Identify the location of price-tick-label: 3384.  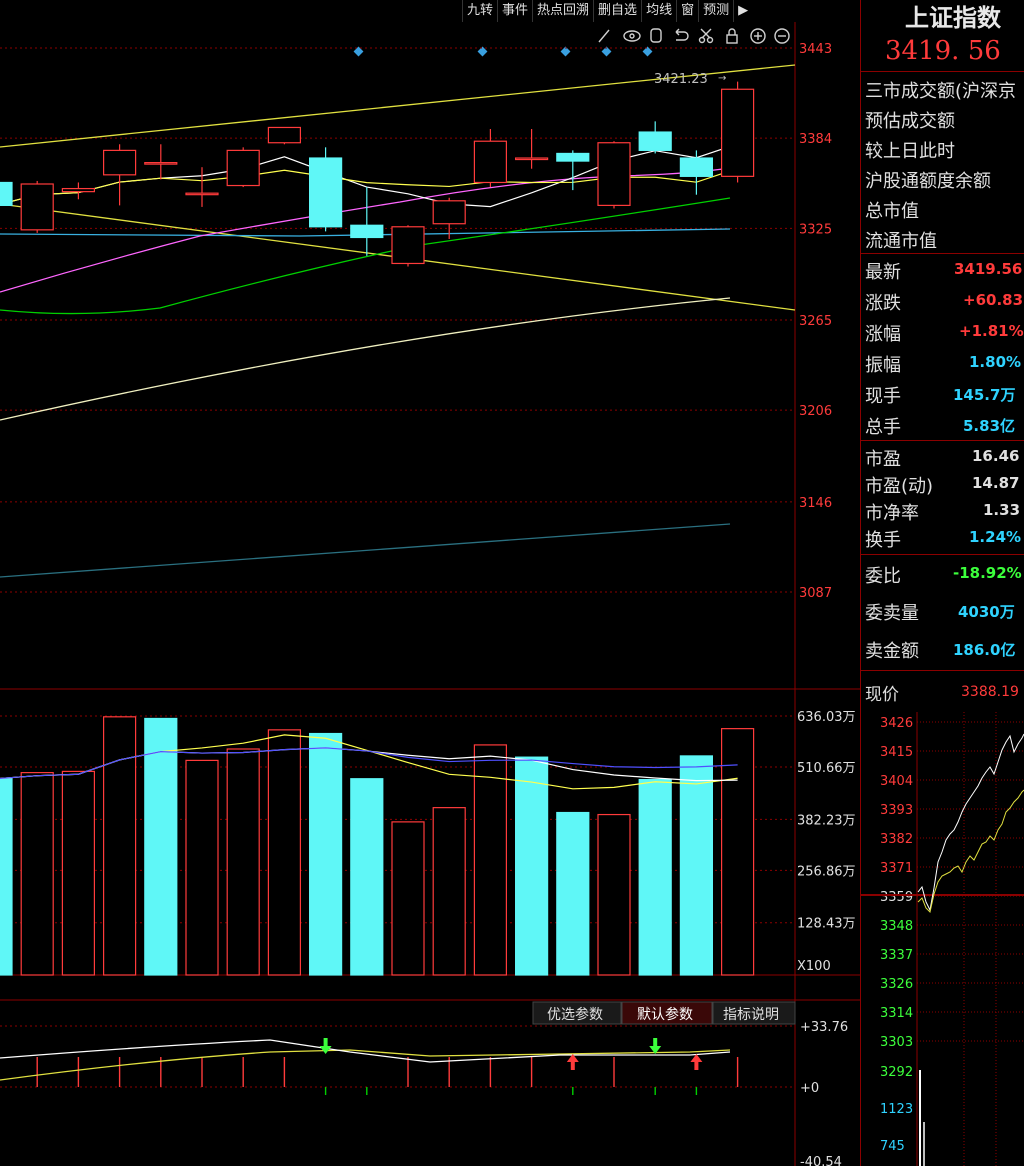
(815, 139).